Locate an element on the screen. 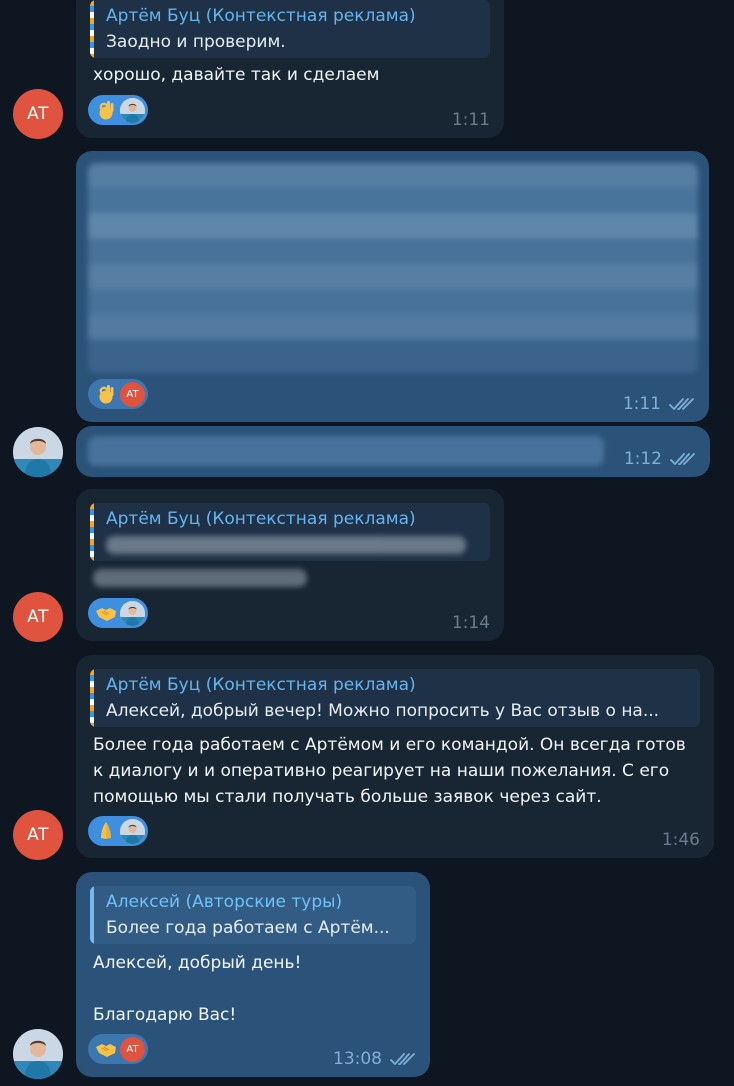 The width and height of the screenshot is (734, 1086). message-meta: 1:12 is located at coordinates (660, 459).